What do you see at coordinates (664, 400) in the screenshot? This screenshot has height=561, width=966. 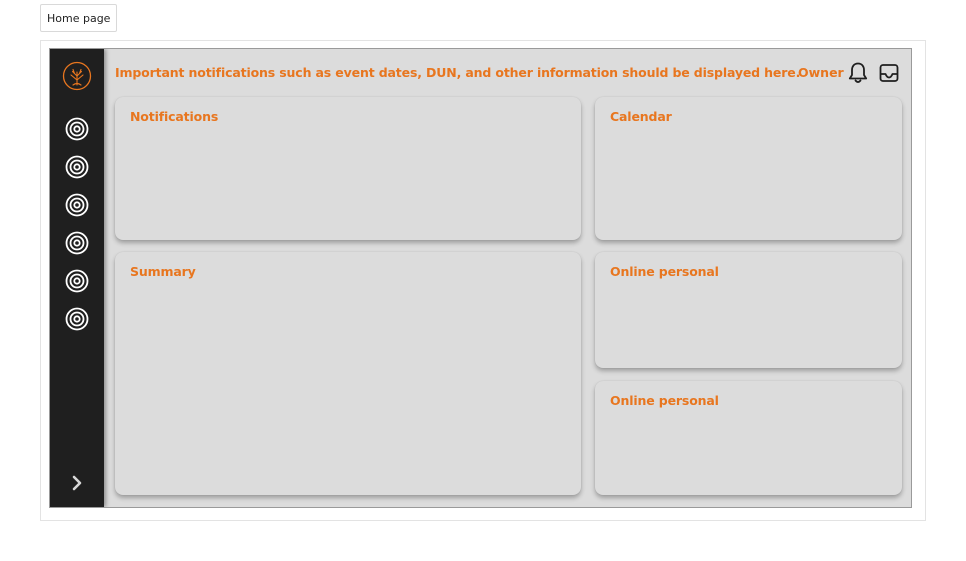 I see `online-personal-card-2-title: Online personal` at bounding box center [664, 400].